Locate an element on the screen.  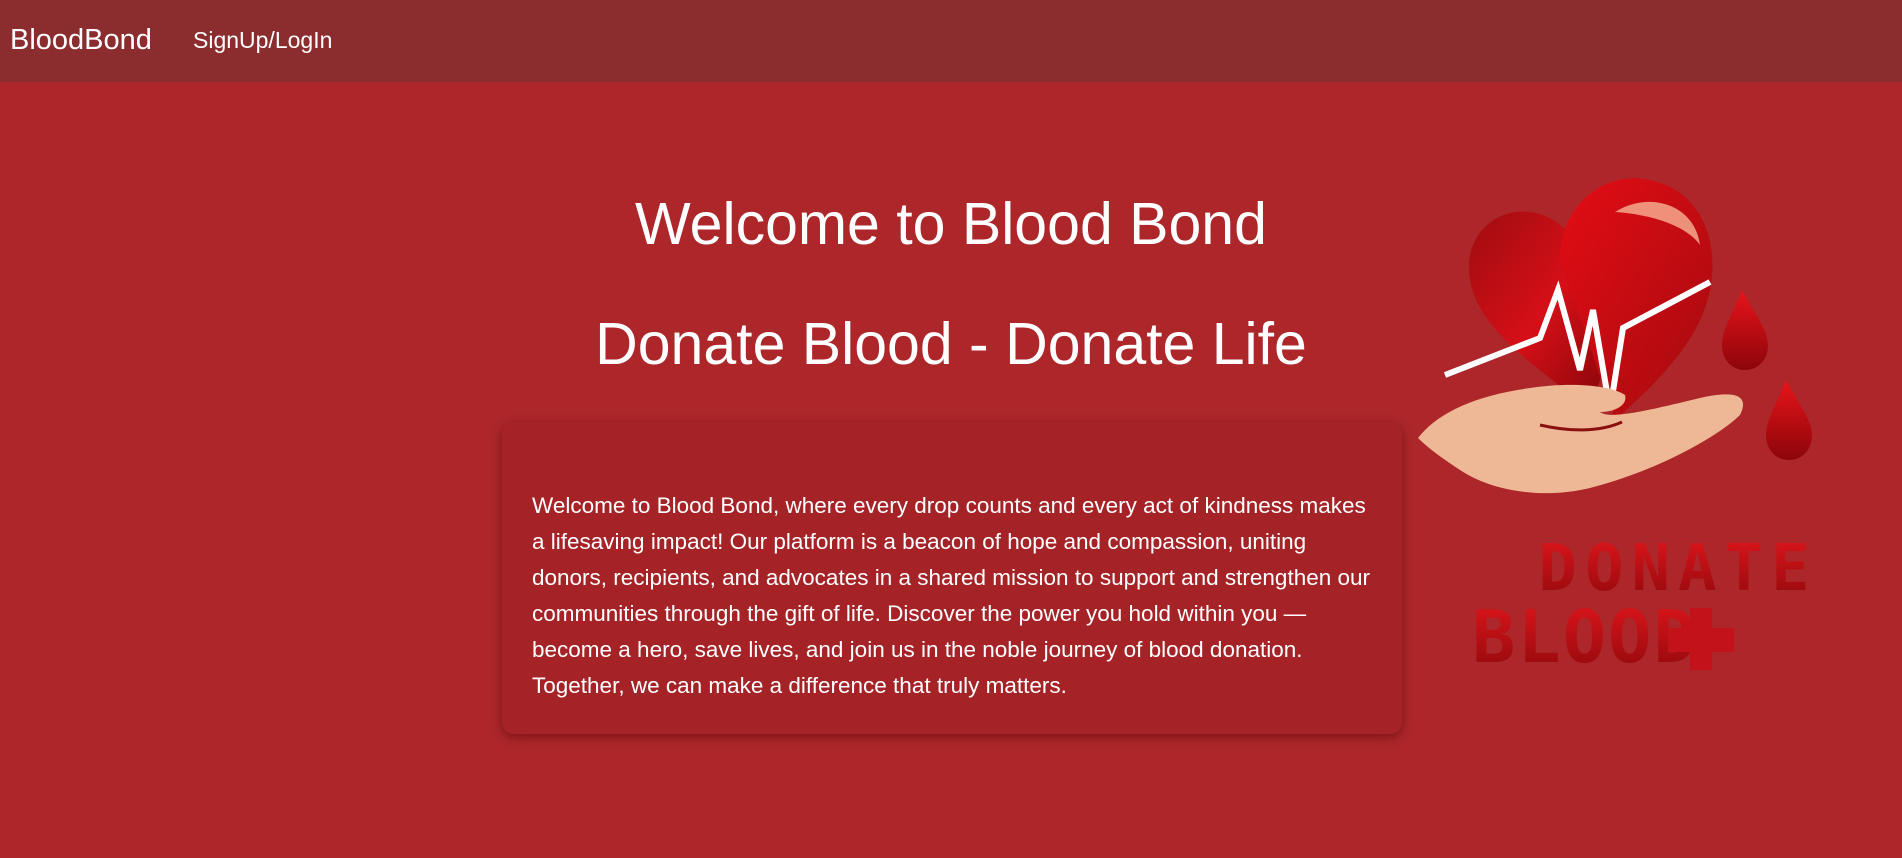
page-subtitle: Donate Blood - Donate Life is located at coordinates (951, 344).